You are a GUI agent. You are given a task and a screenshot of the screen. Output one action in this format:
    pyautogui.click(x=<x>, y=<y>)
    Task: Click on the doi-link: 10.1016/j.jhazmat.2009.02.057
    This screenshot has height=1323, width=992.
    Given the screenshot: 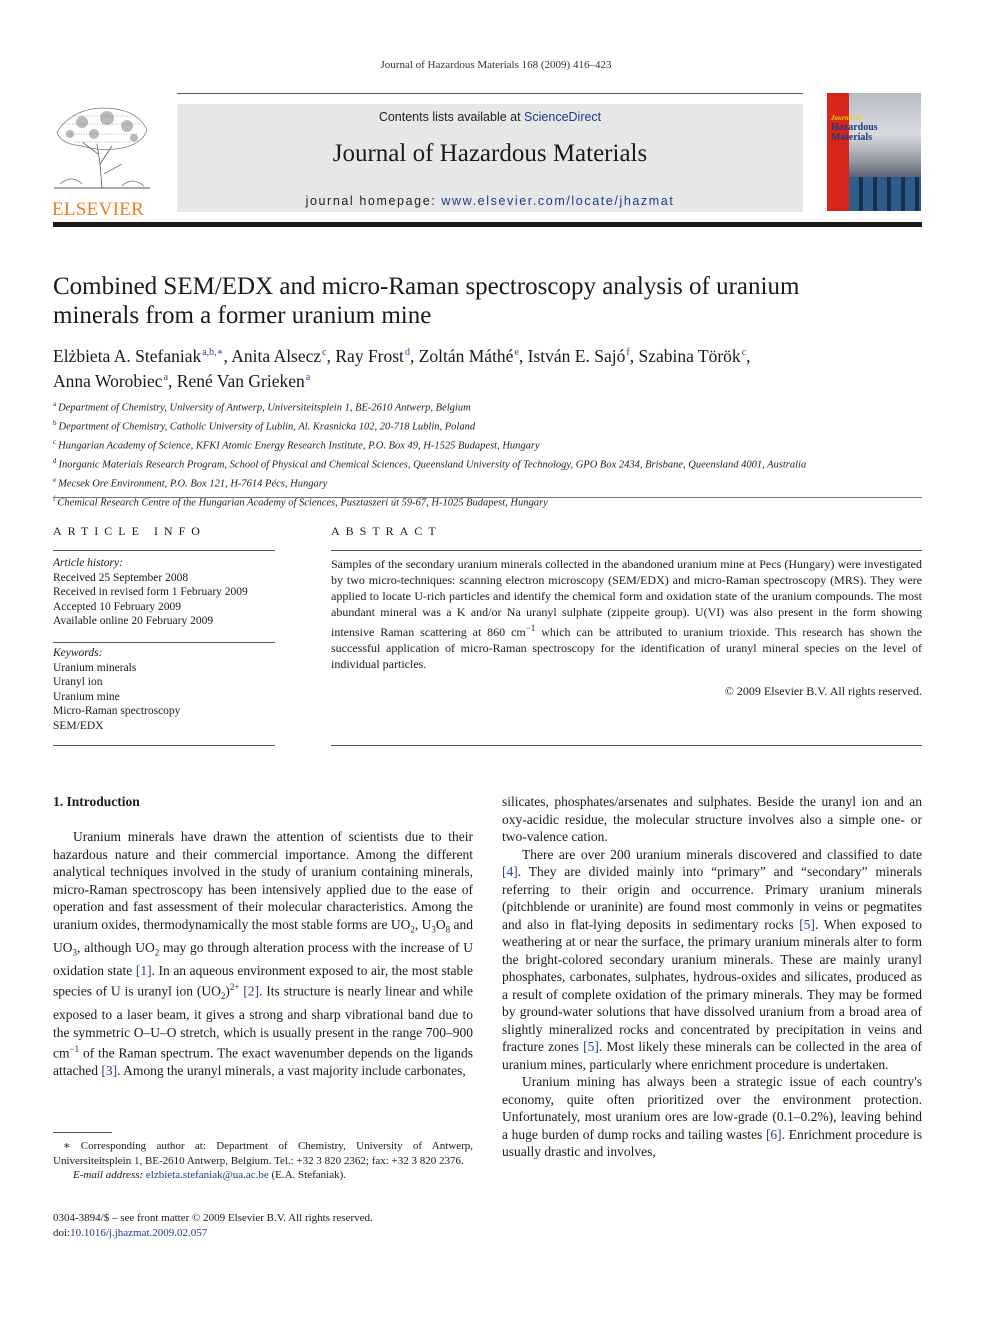 What is the action you would take?
    pyautogui.click(x=138, y=1233)
    